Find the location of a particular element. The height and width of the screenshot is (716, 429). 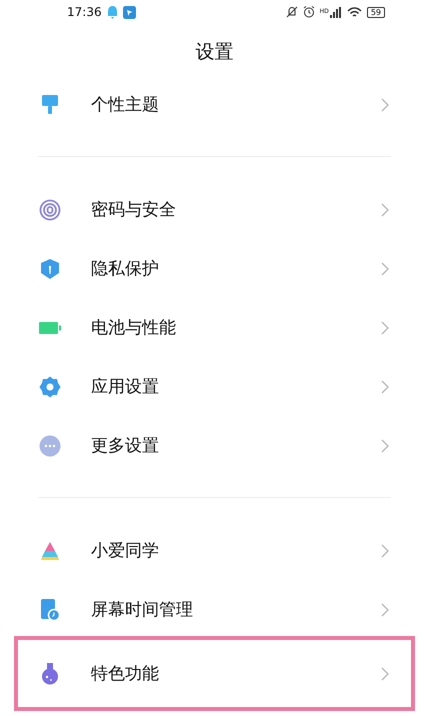

settings-item: 屏幕时间管理 is located at coordinates (214, 609).